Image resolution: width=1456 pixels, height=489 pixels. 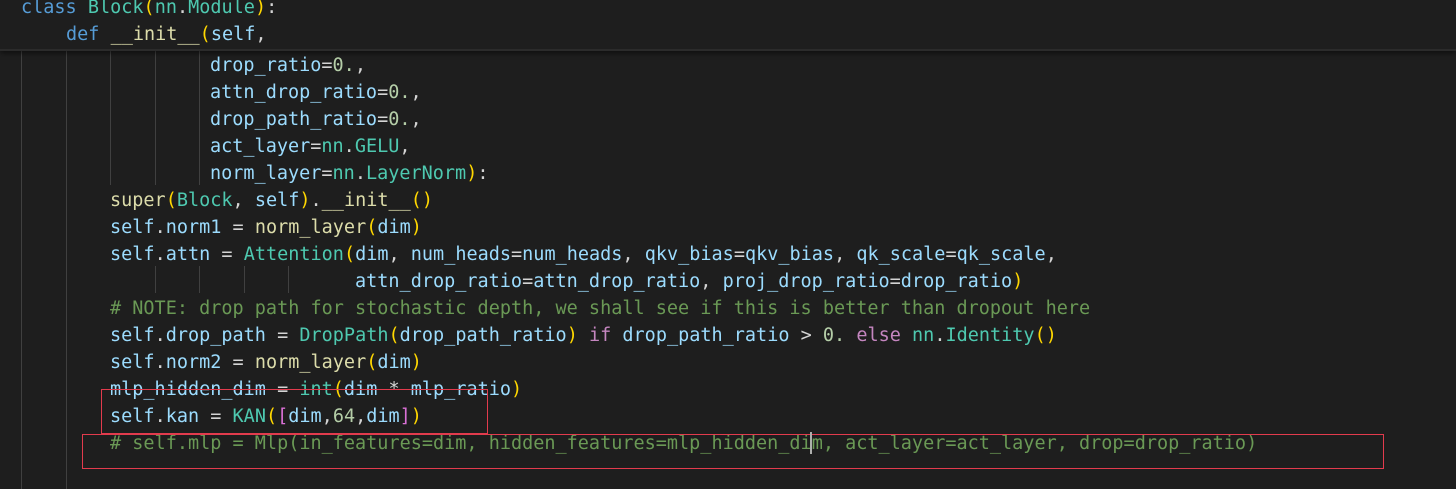 What do you see at coordinates (221, 9) in the screenshot?
I see `code-token: Module` at bounding box center [221, 9].